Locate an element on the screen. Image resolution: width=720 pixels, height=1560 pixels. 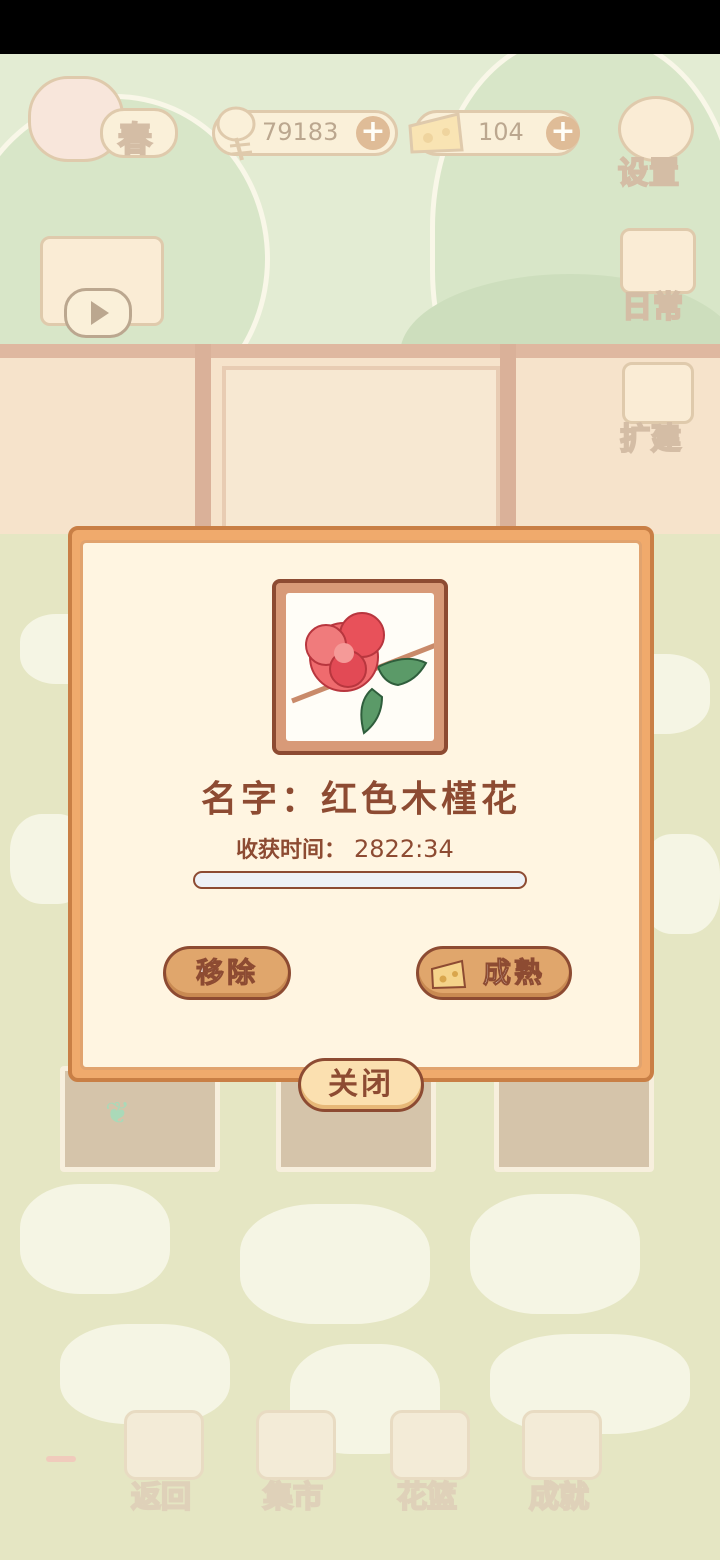
hibiscus-flower-icon is located at coordinates (362, 673).